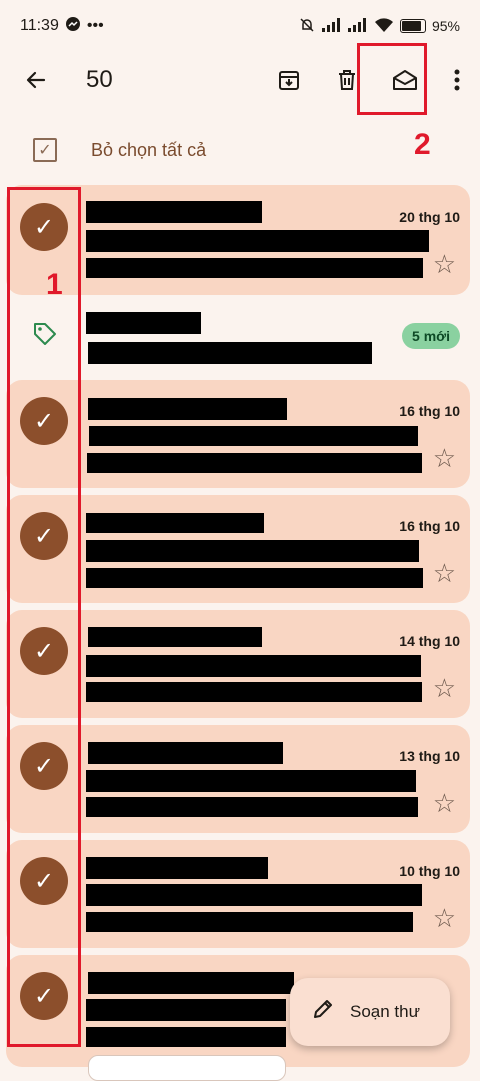  What do you see at coordinates (73, 26) in the screenshot?
I see `messenger-icon` at bounding box center [73, 26].